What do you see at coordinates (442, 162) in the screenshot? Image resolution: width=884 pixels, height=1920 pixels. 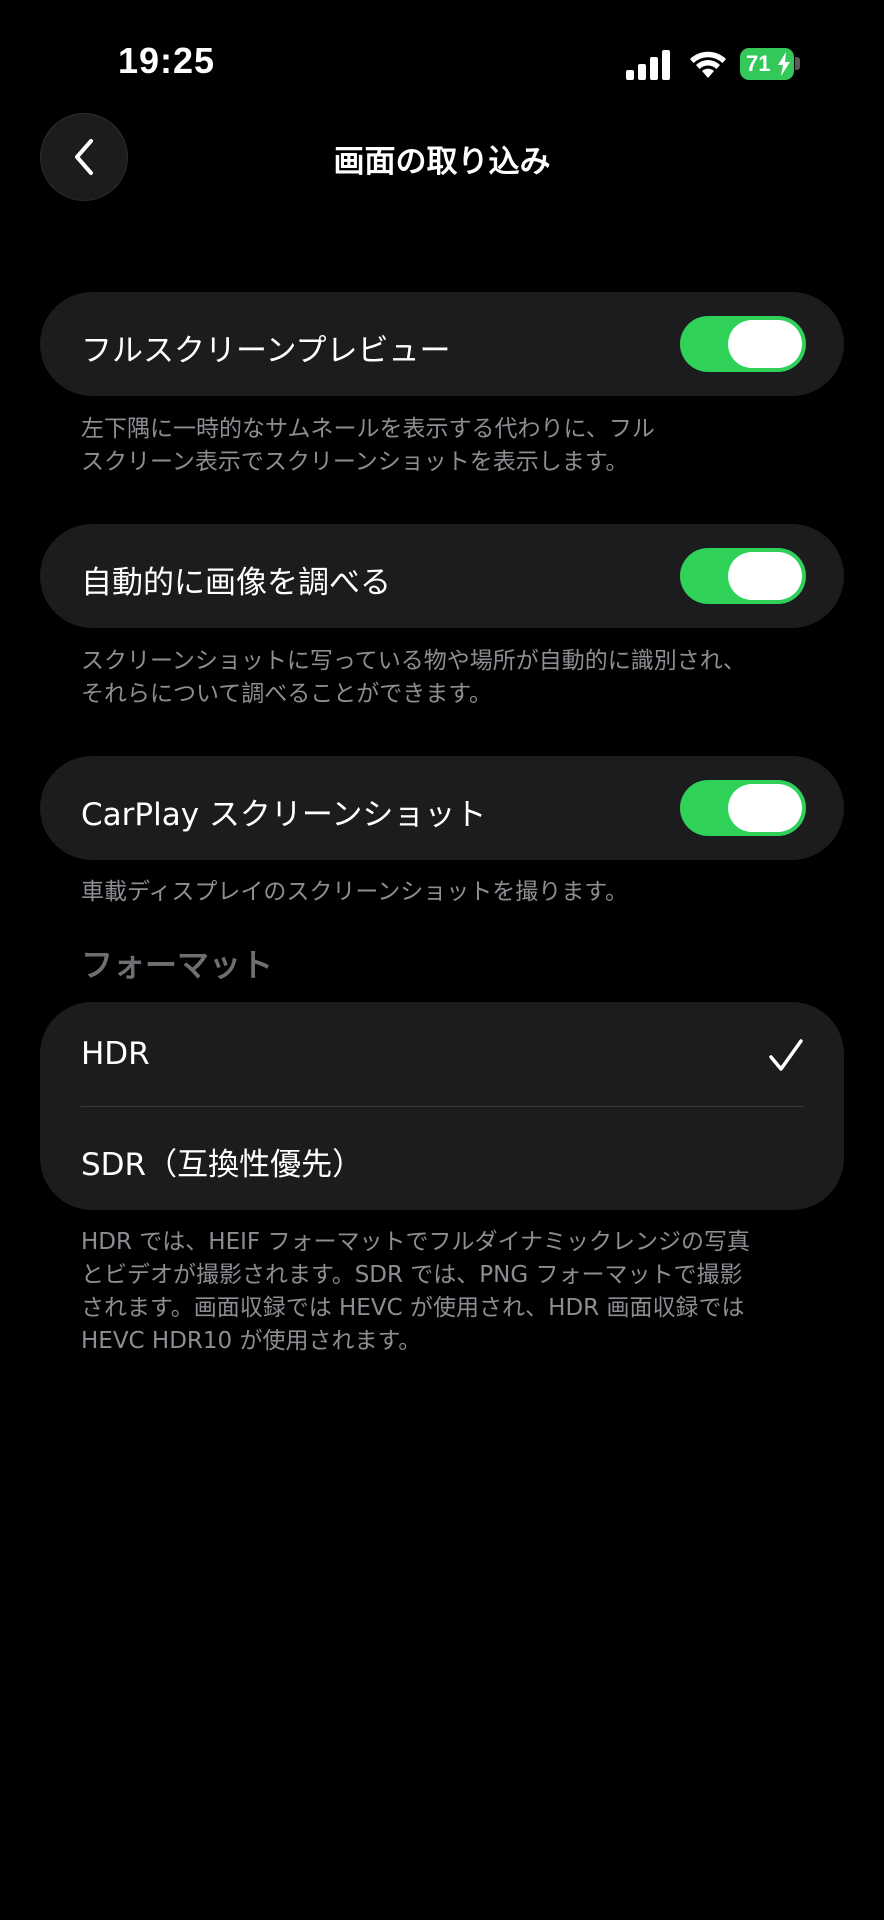 I see `page-title: 画面の取り込み` at bounding box center [442, 162].